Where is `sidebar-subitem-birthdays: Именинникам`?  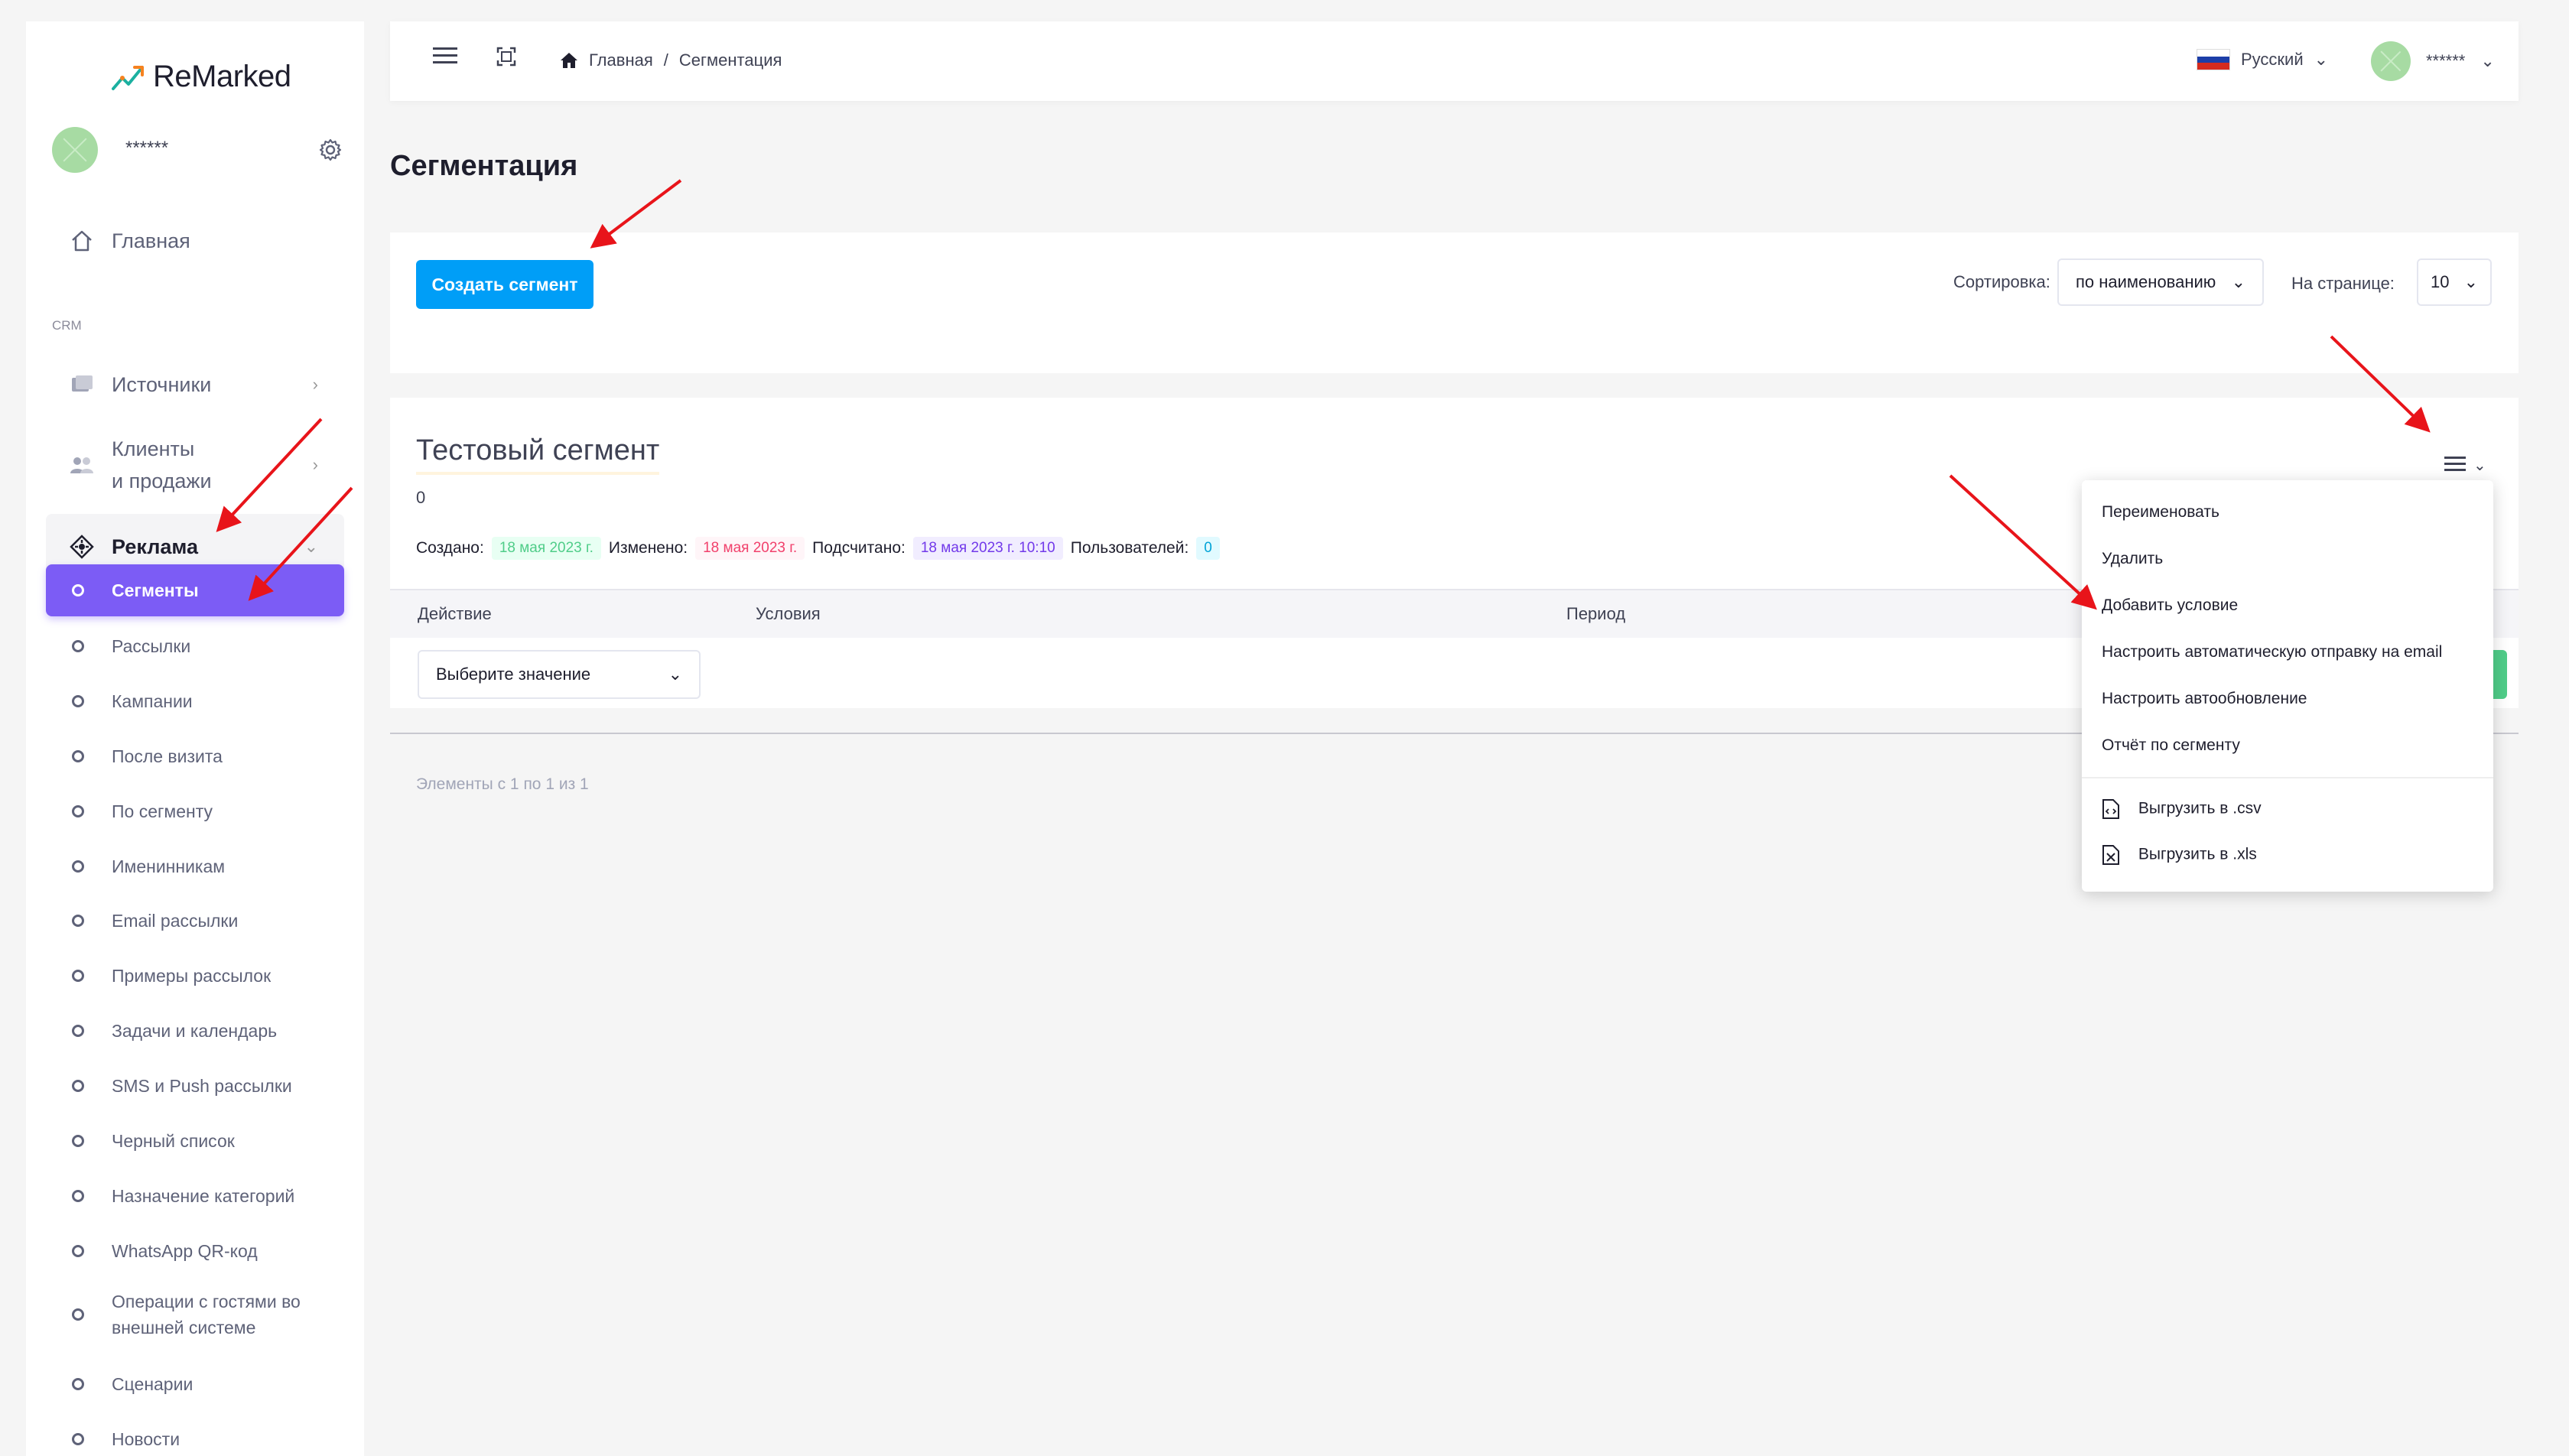
sidebar-subitem-birthdays: Именинникам is located at coordinates (195, 866).